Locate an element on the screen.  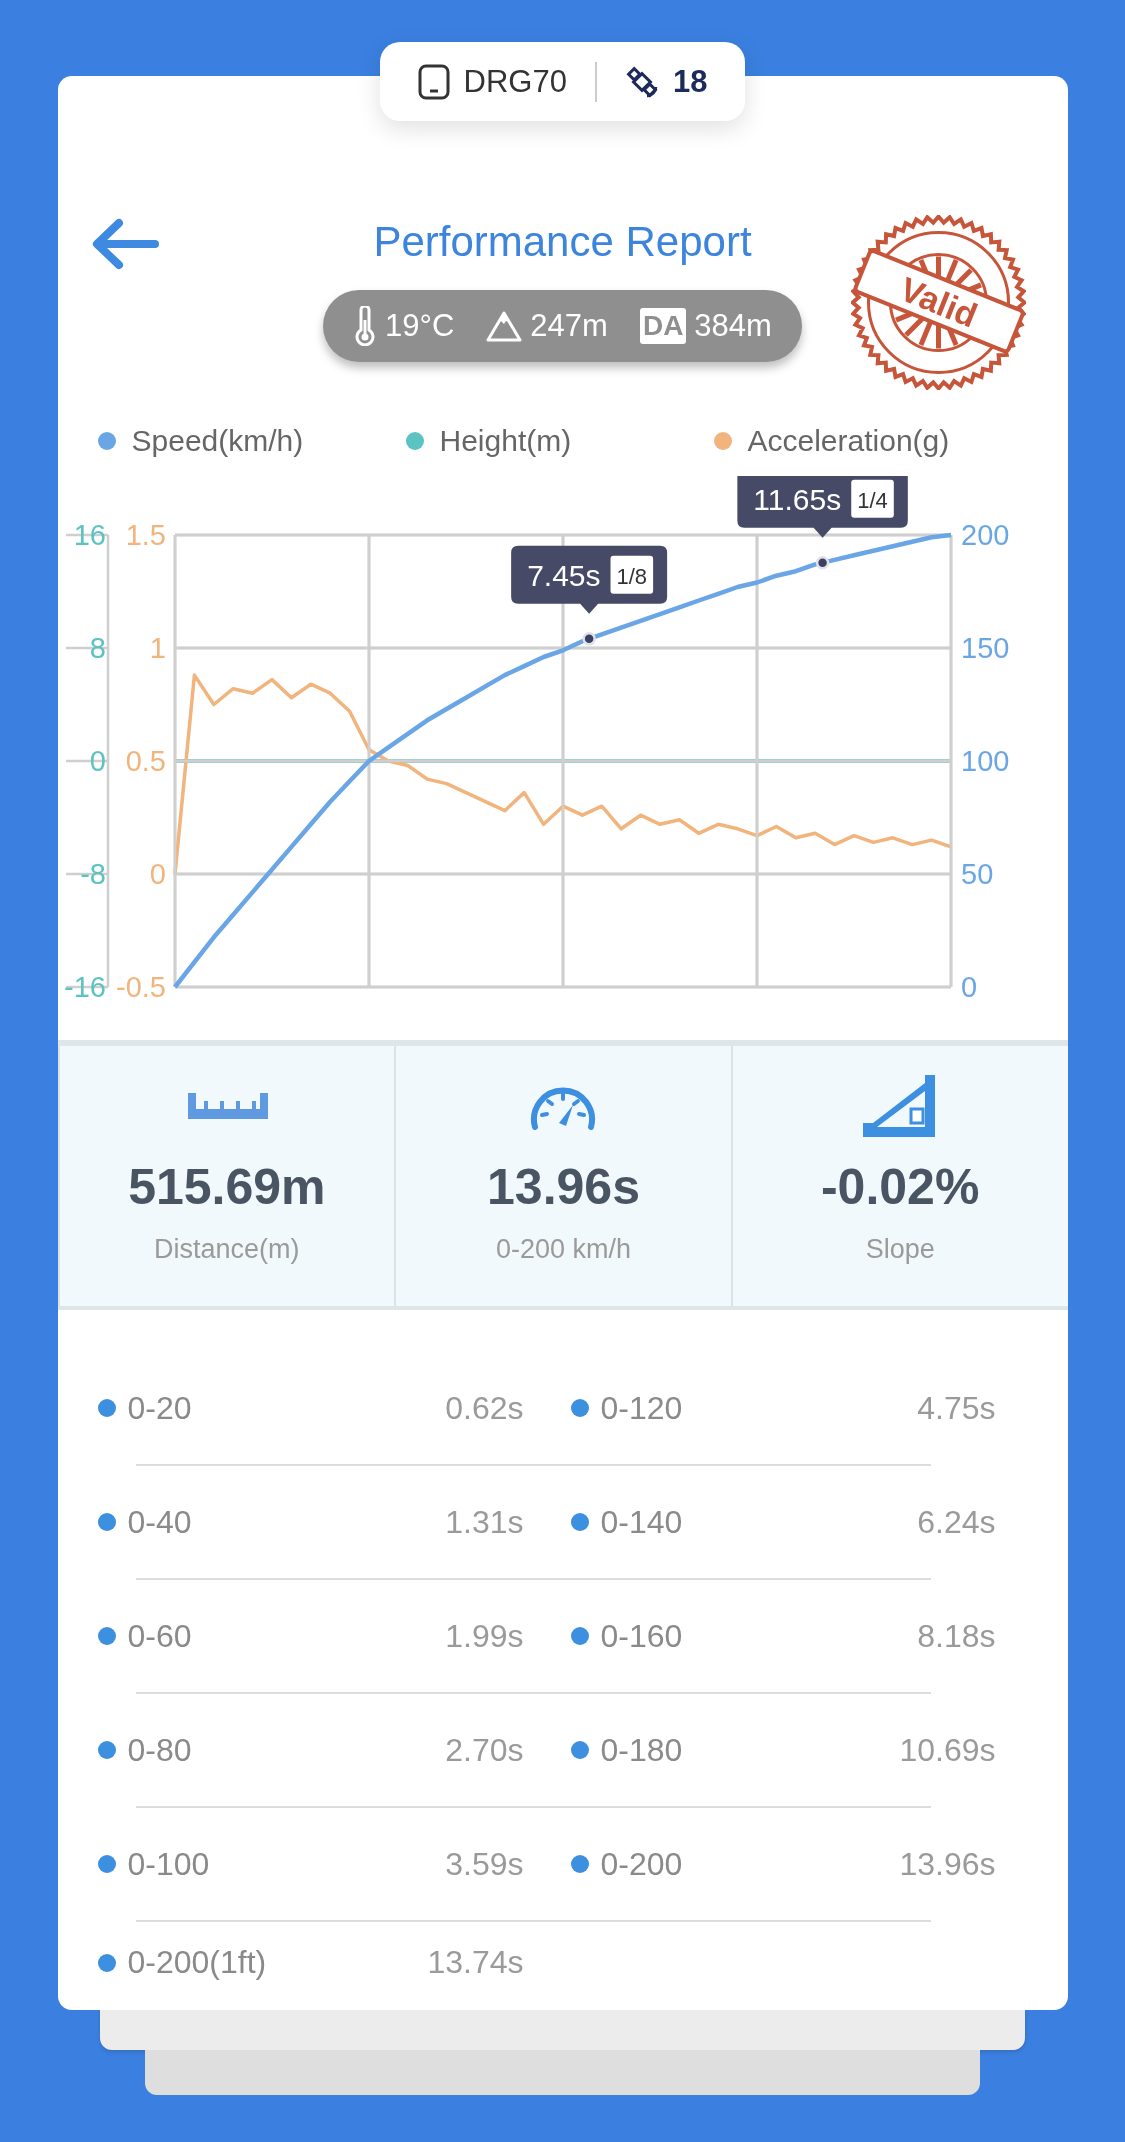
stat-label: 0-200 km/h is located at coordinates (563, 1249).